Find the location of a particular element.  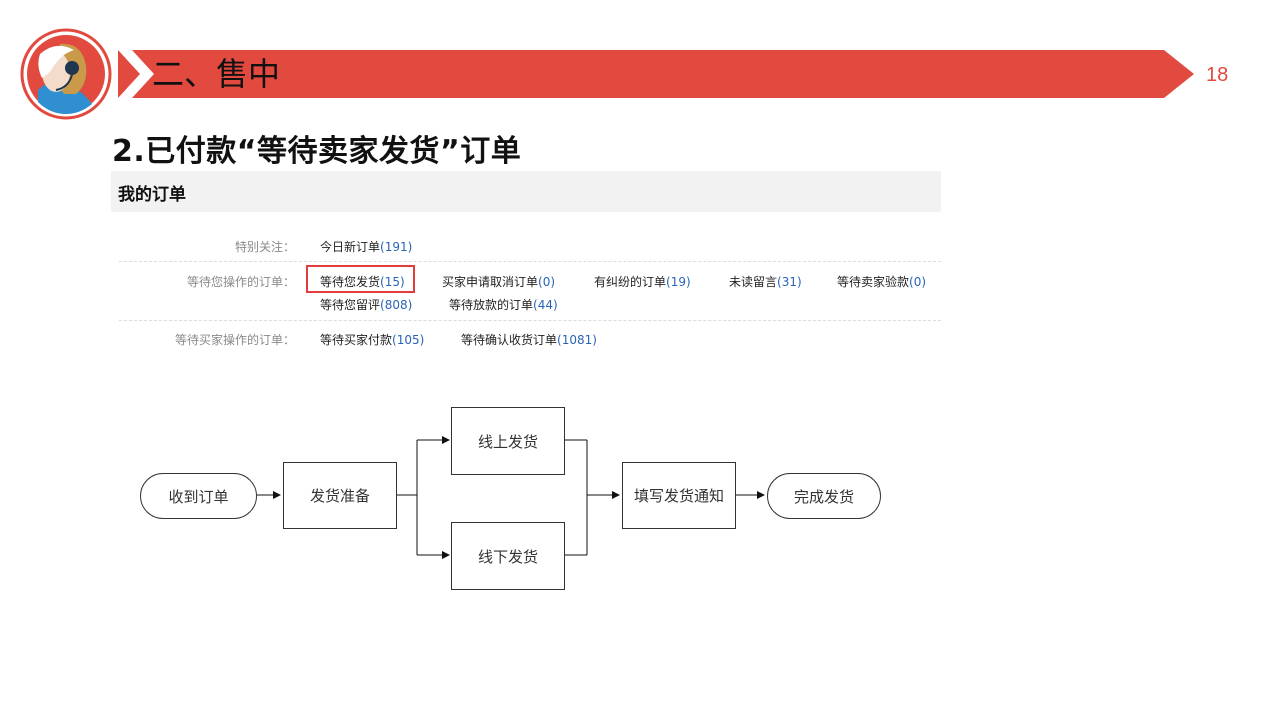

flow-node-offline-shipping: 线下发货 is located at coordinates (508, 556).